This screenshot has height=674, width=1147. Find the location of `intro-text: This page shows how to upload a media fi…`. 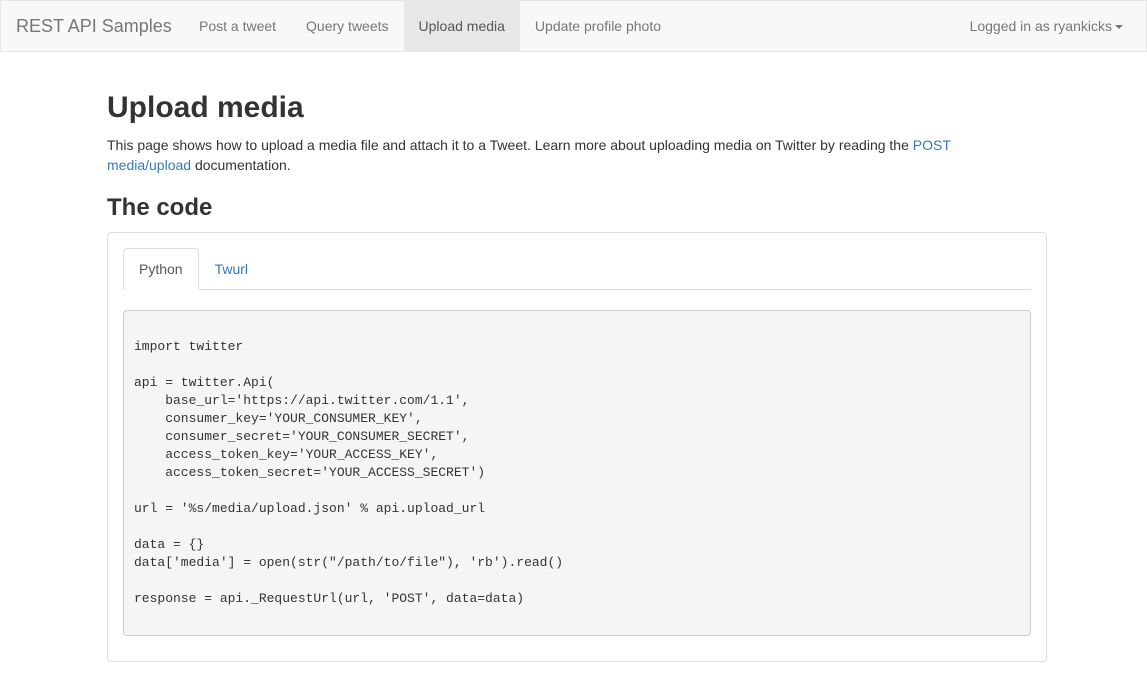

intro-text: This page shows how to upload a media fi… is located at coordinates (510, 145).